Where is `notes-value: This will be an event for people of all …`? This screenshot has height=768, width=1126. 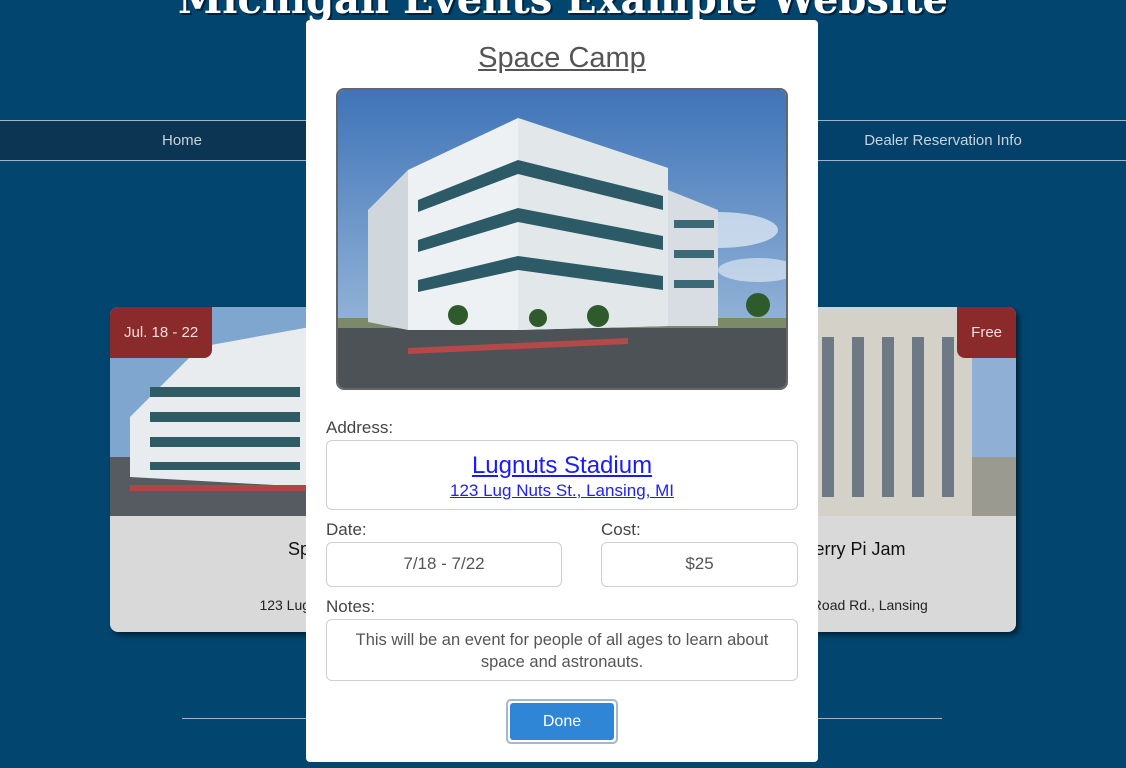 notes-value: This will be an event for people of all … is located at coordinates (562, 650).